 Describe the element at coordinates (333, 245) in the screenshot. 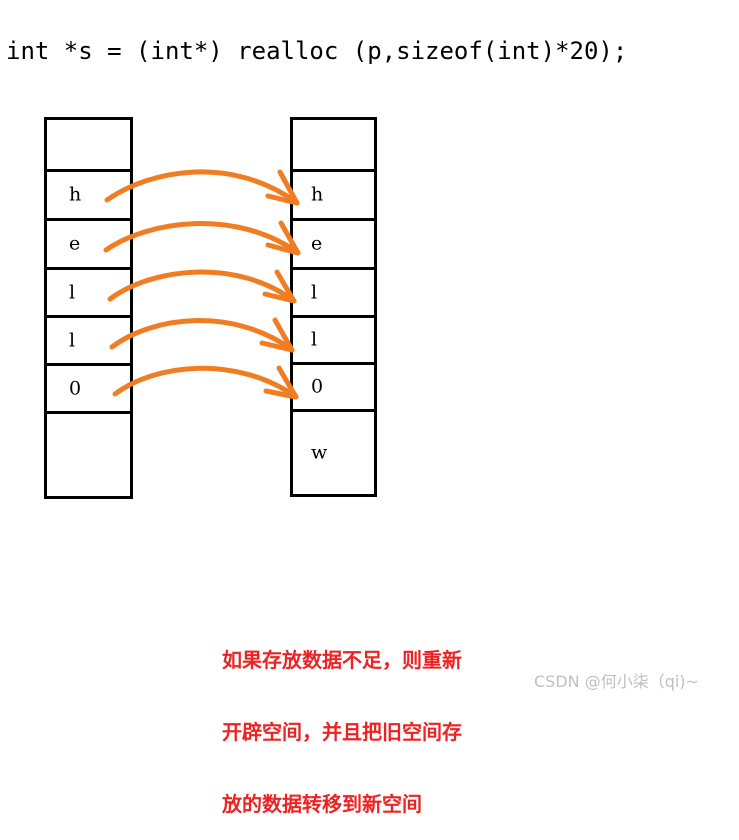

I see `new-cell-2: e` at that location.